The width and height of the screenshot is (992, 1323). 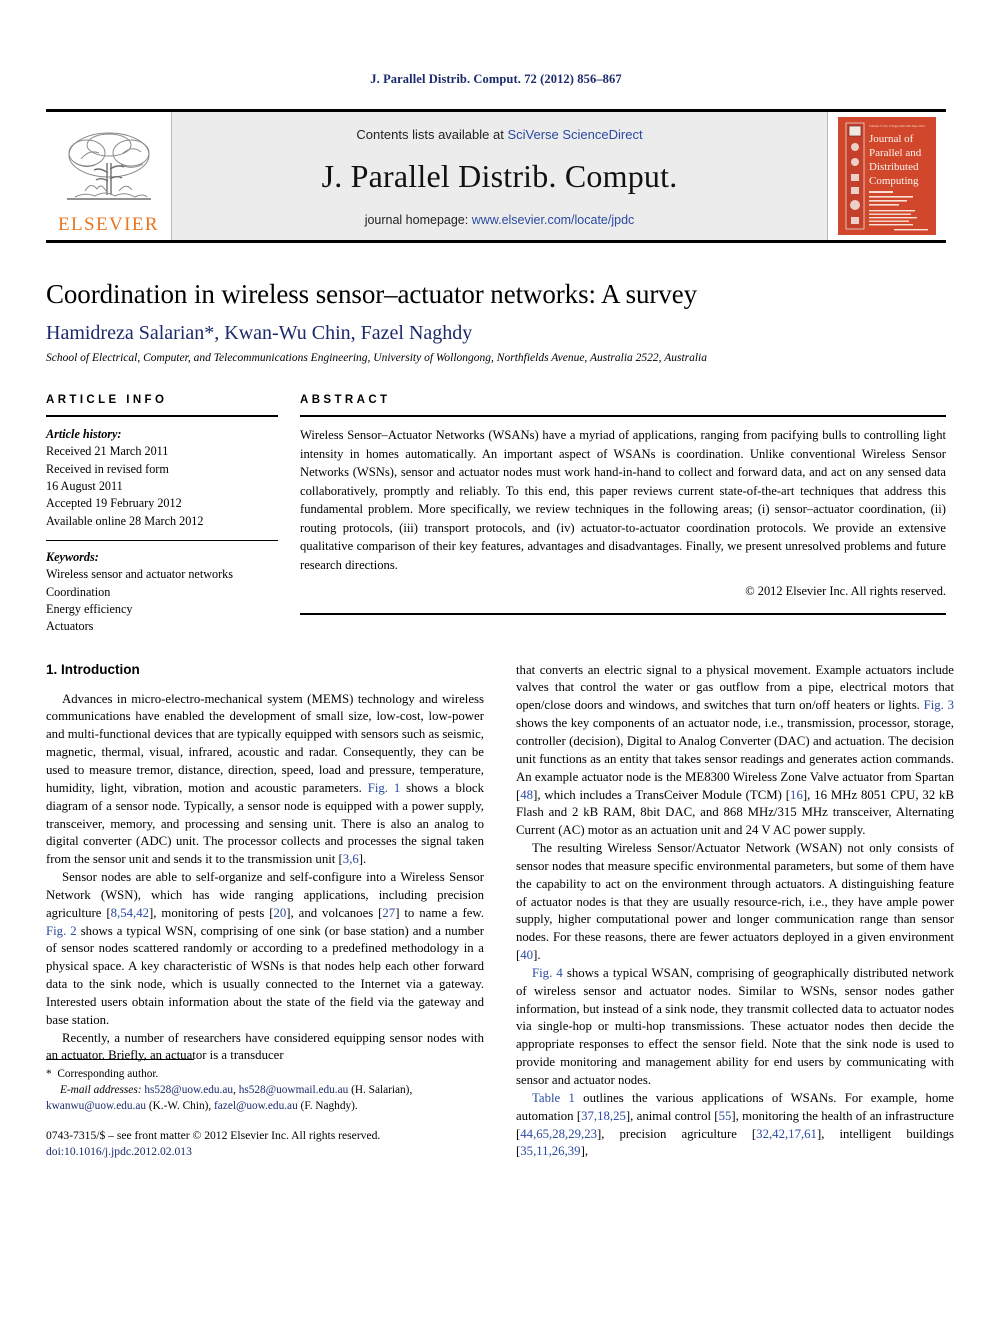 What do you see at coordinates (108, 1073) in the screenshot?
I see `corresponding-text: Corresponding author.` at bounding box center [108, 1073].